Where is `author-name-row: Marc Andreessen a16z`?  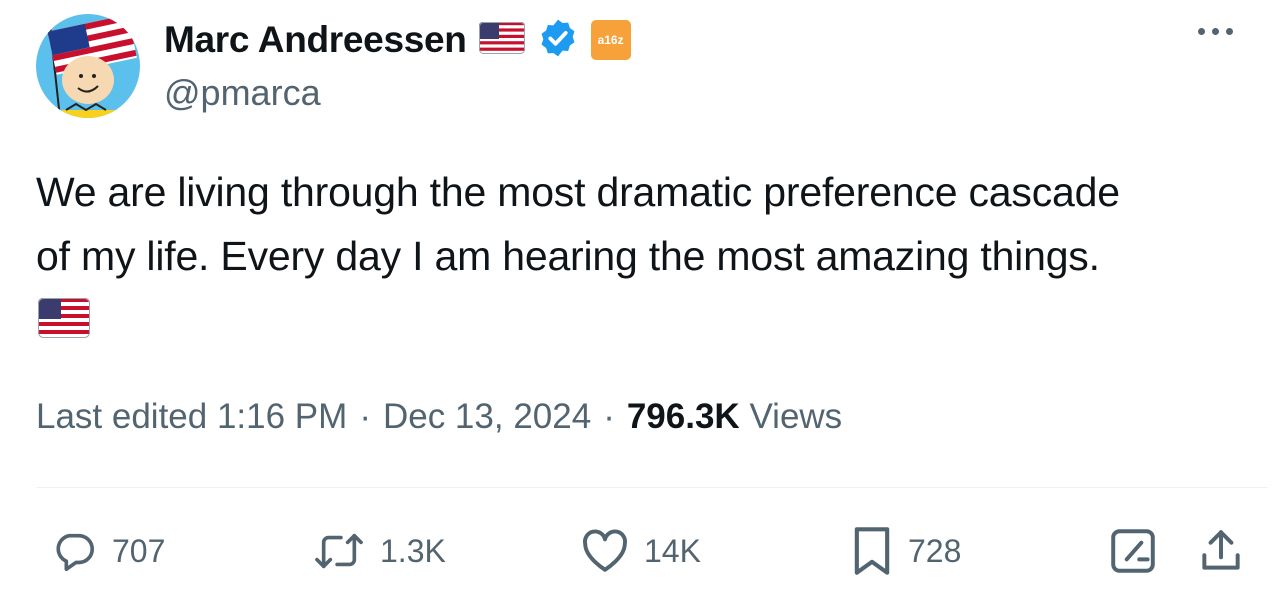
author-name-row: Marc Andreessen a16z is located at coordinates (397, 40).